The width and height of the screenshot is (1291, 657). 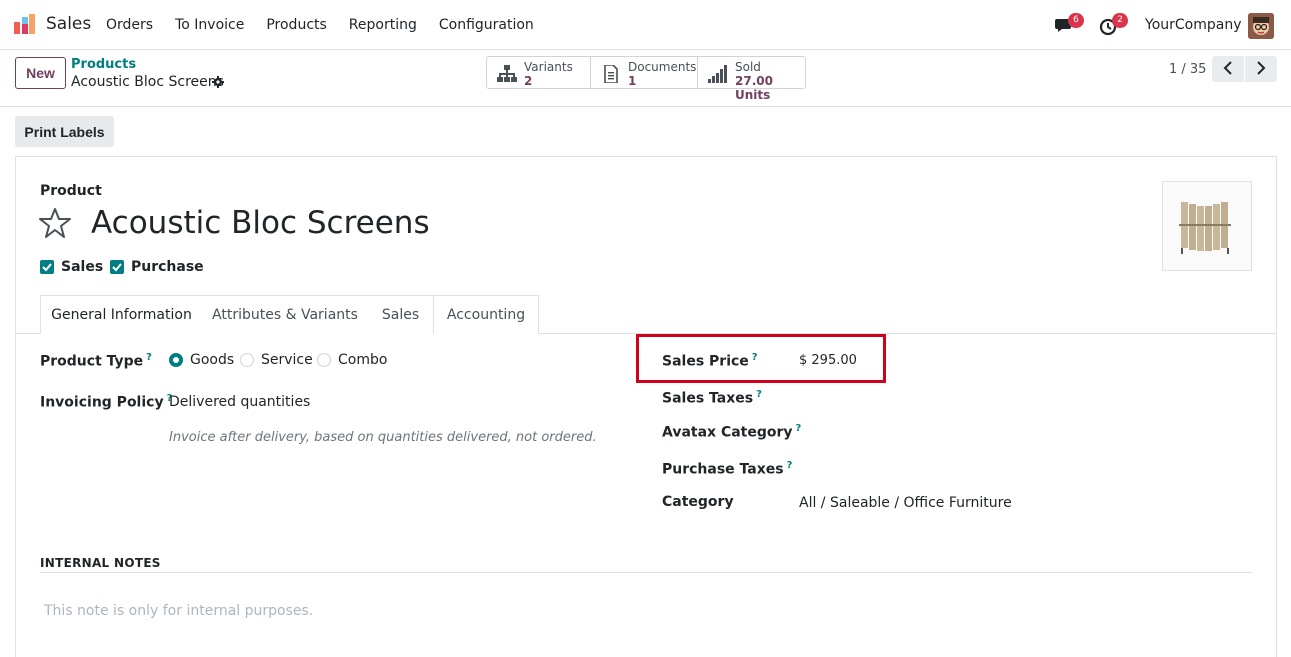 I want to click on sales-price-highlight-box, so click(x=761, y=358).